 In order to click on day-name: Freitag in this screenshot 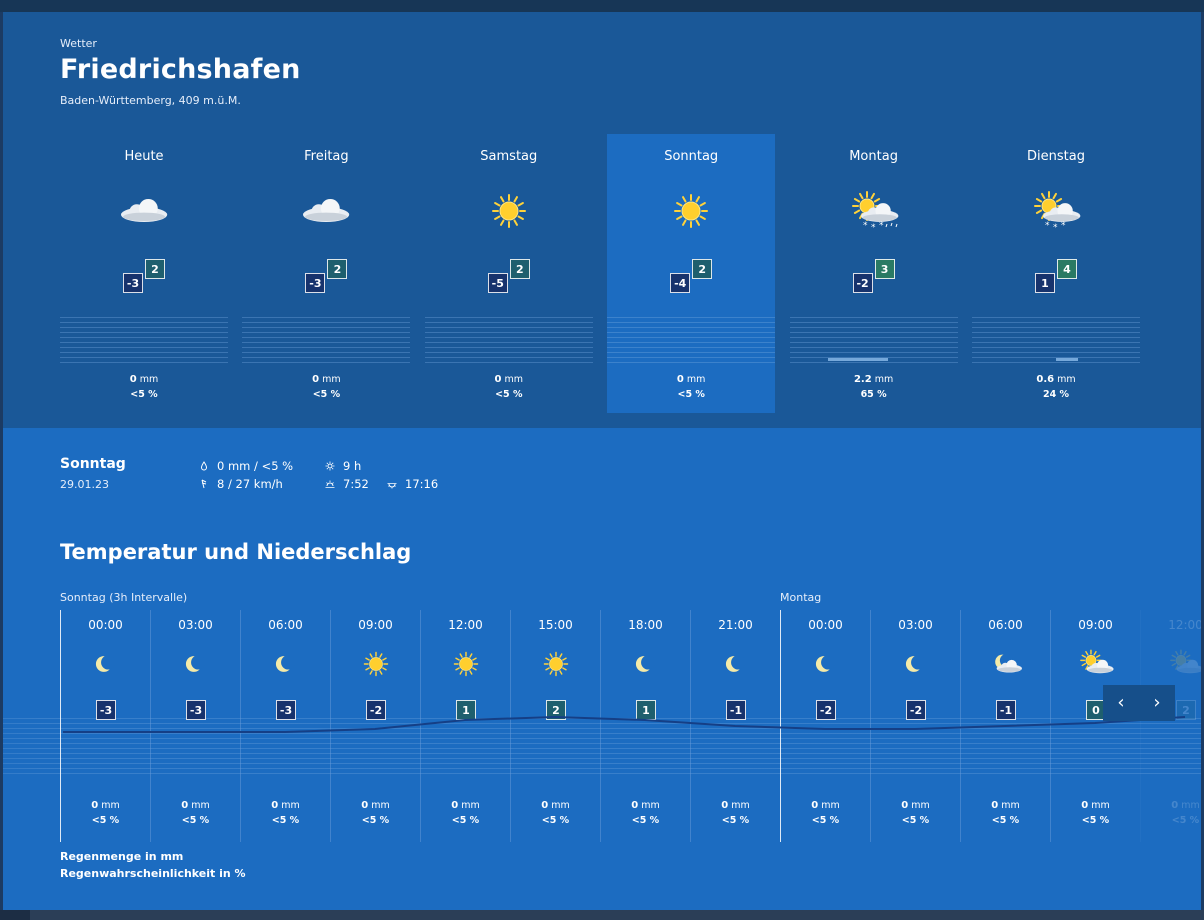, I will do `click(326, 156)`.